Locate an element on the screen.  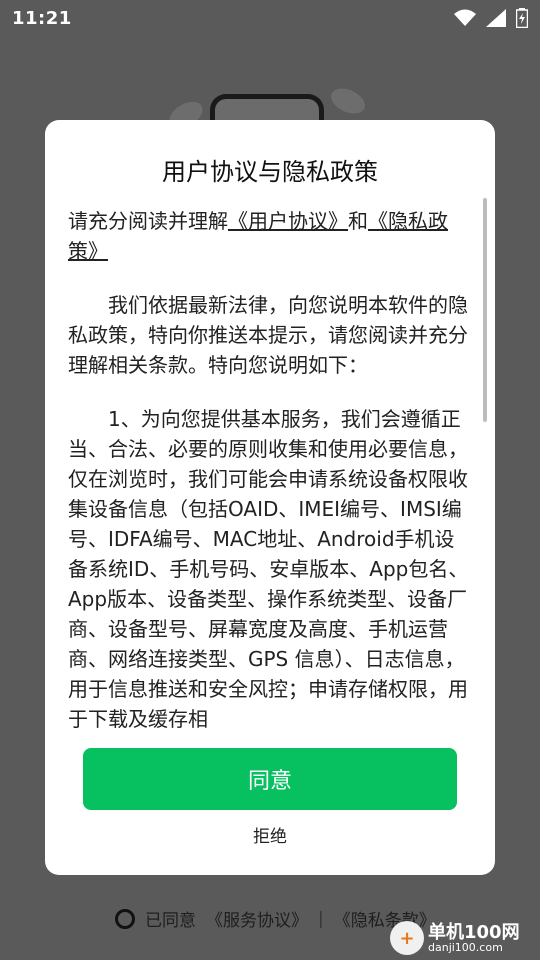
agreed-text: 已同意 is located at coordinates (170, 921).